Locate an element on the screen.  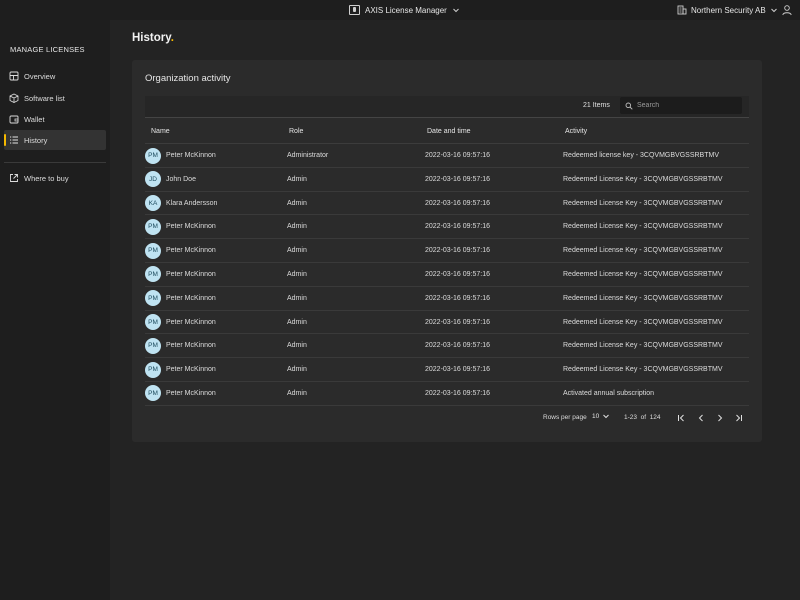
rows-per-page-select: 10 is located at coordinates (601, 416).